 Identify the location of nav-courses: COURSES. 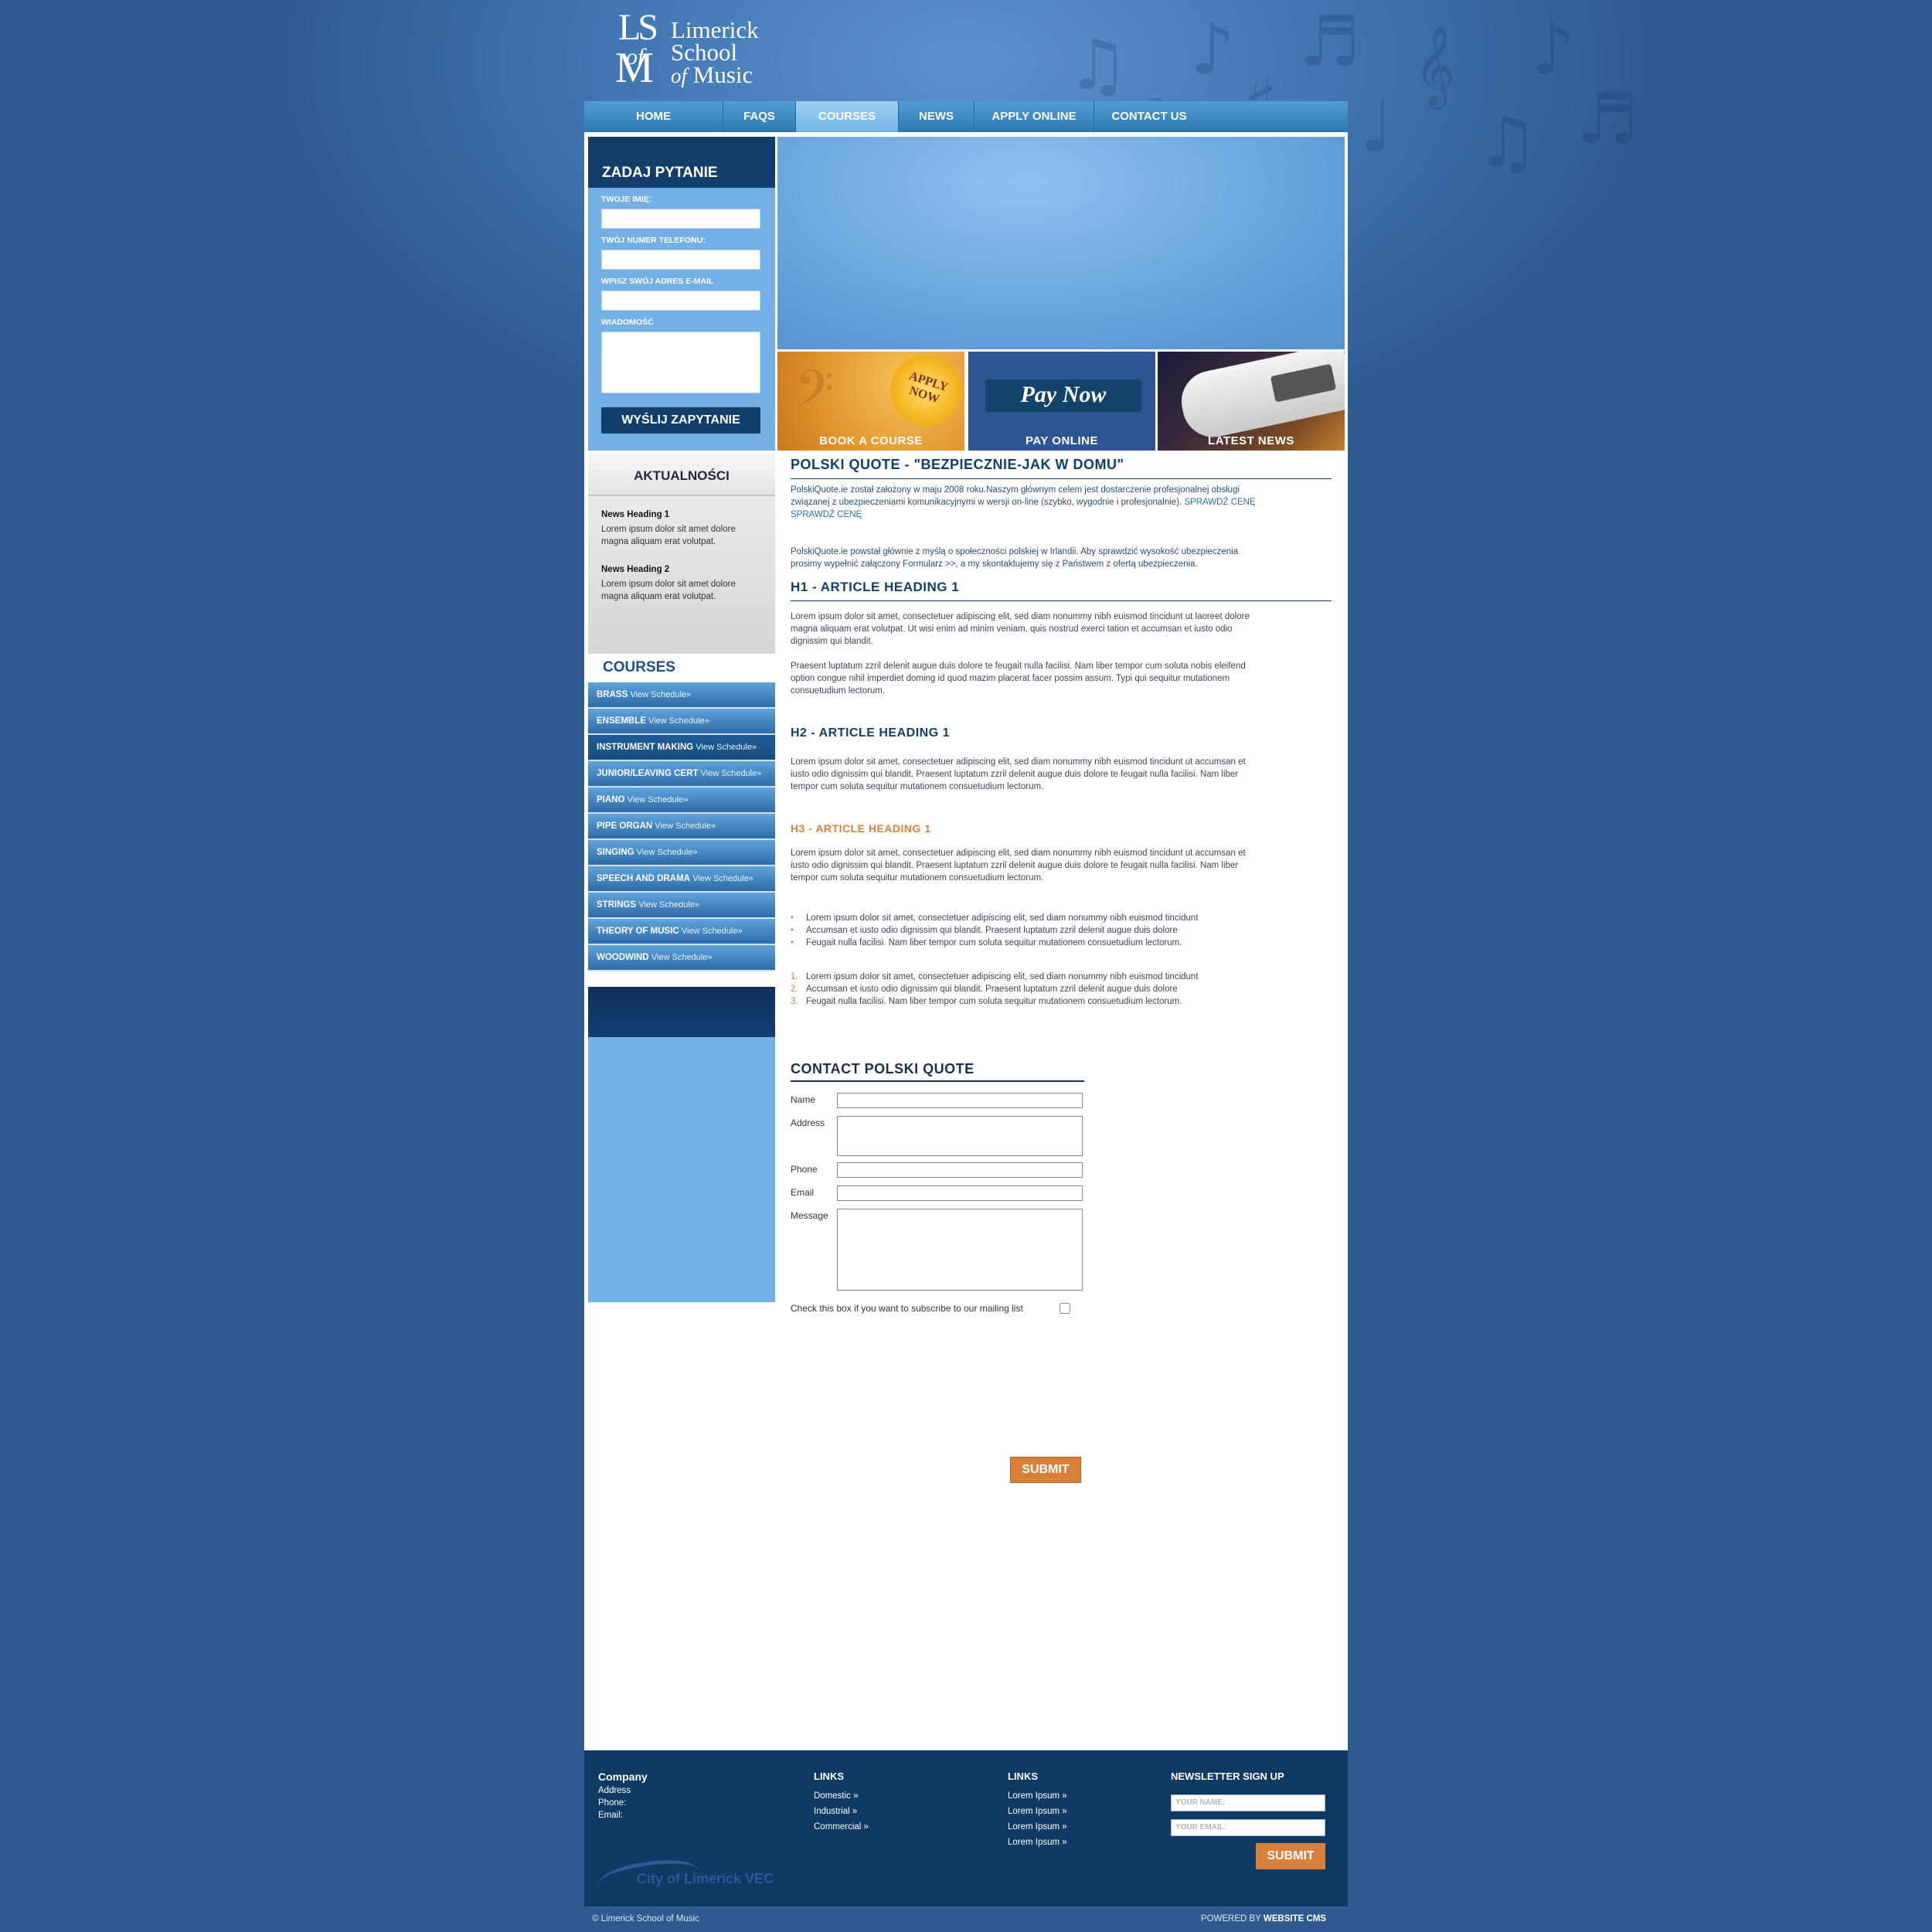
(848, 117).